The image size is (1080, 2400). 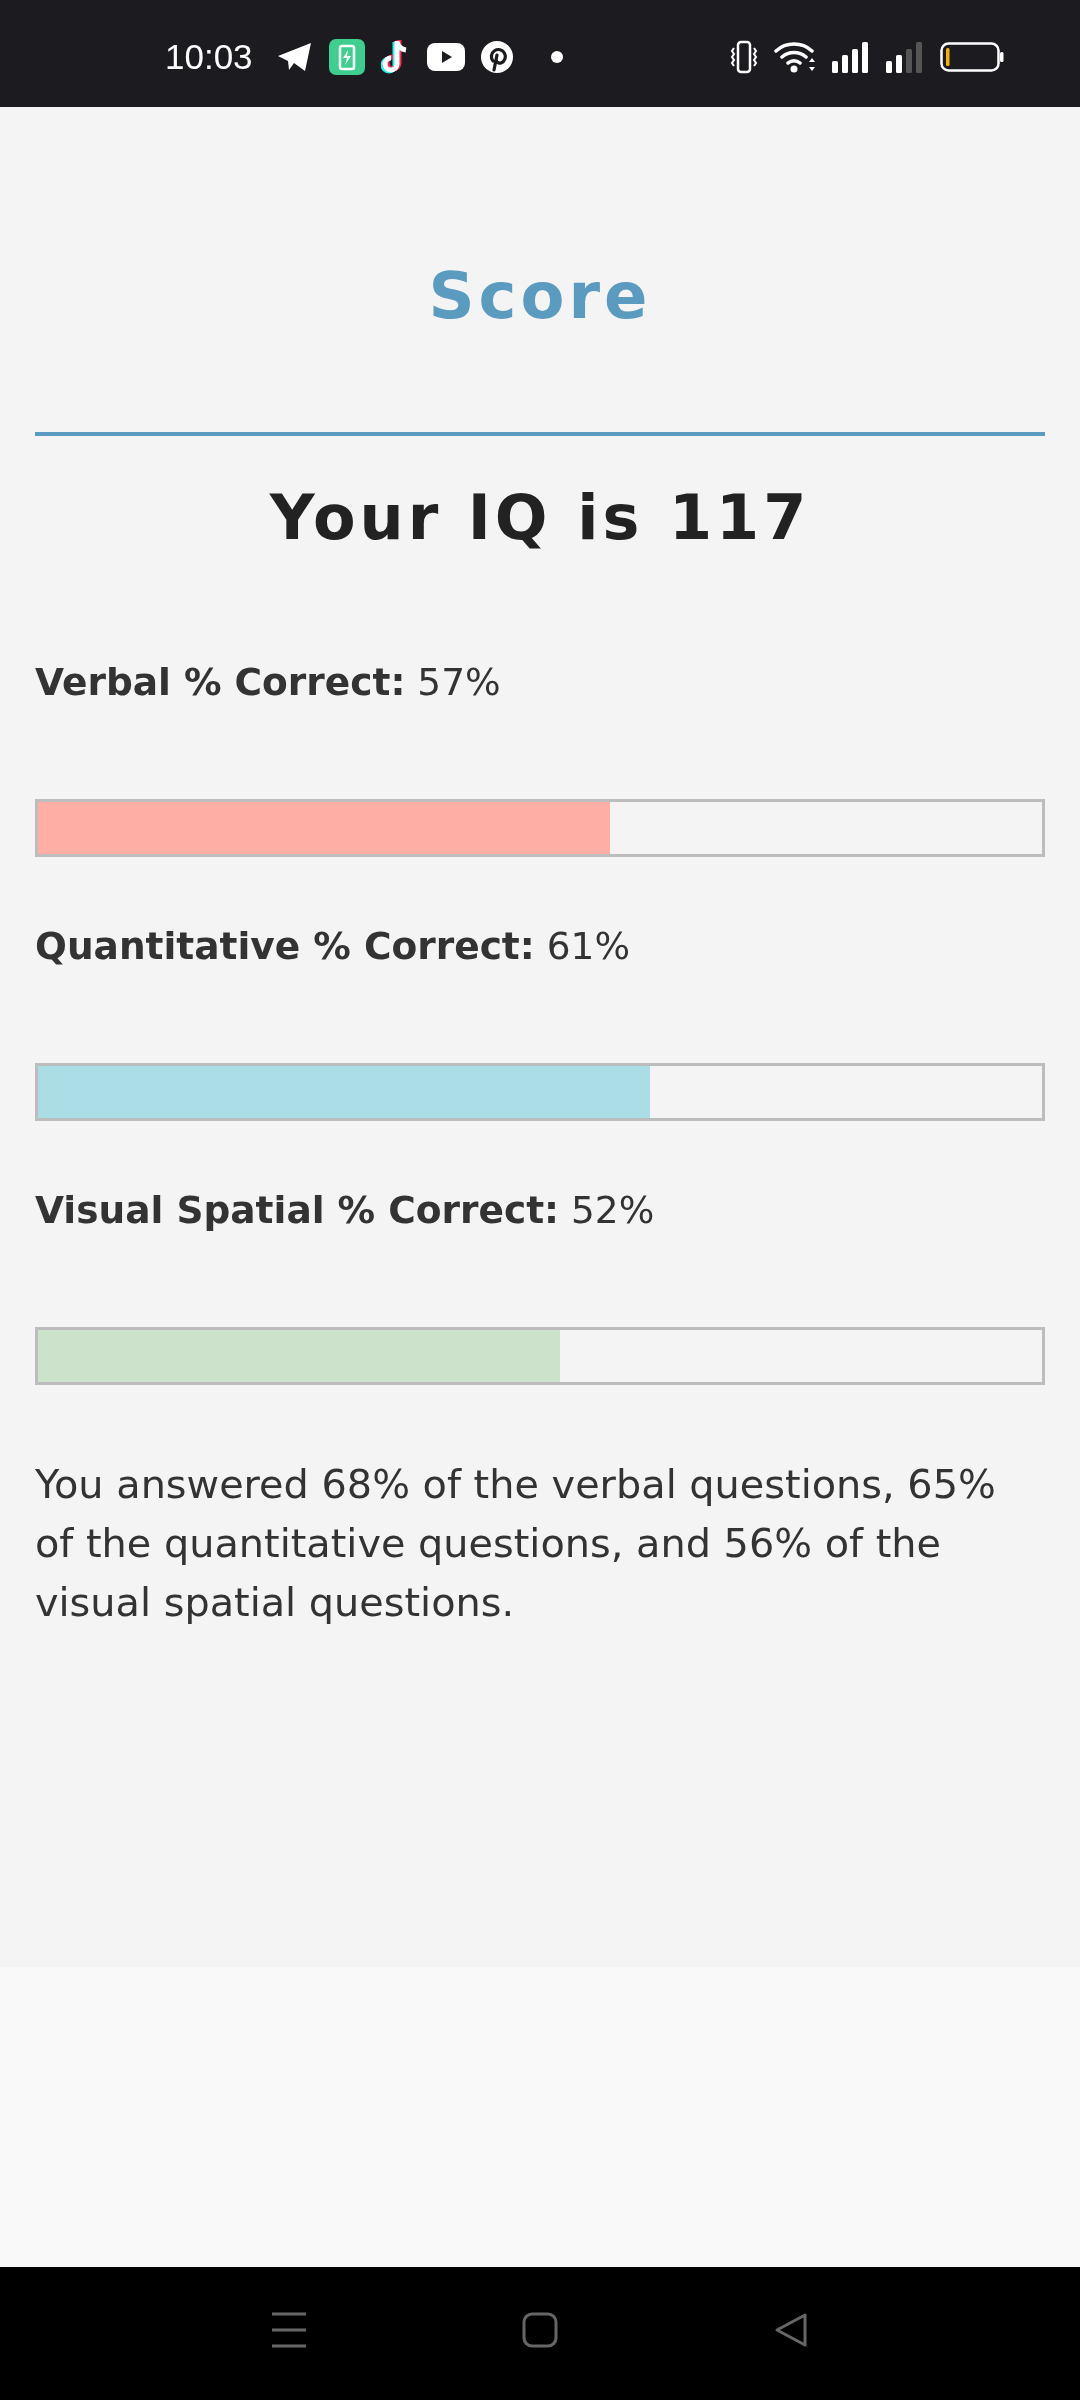 What do you see at coordinates (972, 56) in the screenshot?
I see `battery-icon` at bounding box center [972, 56].